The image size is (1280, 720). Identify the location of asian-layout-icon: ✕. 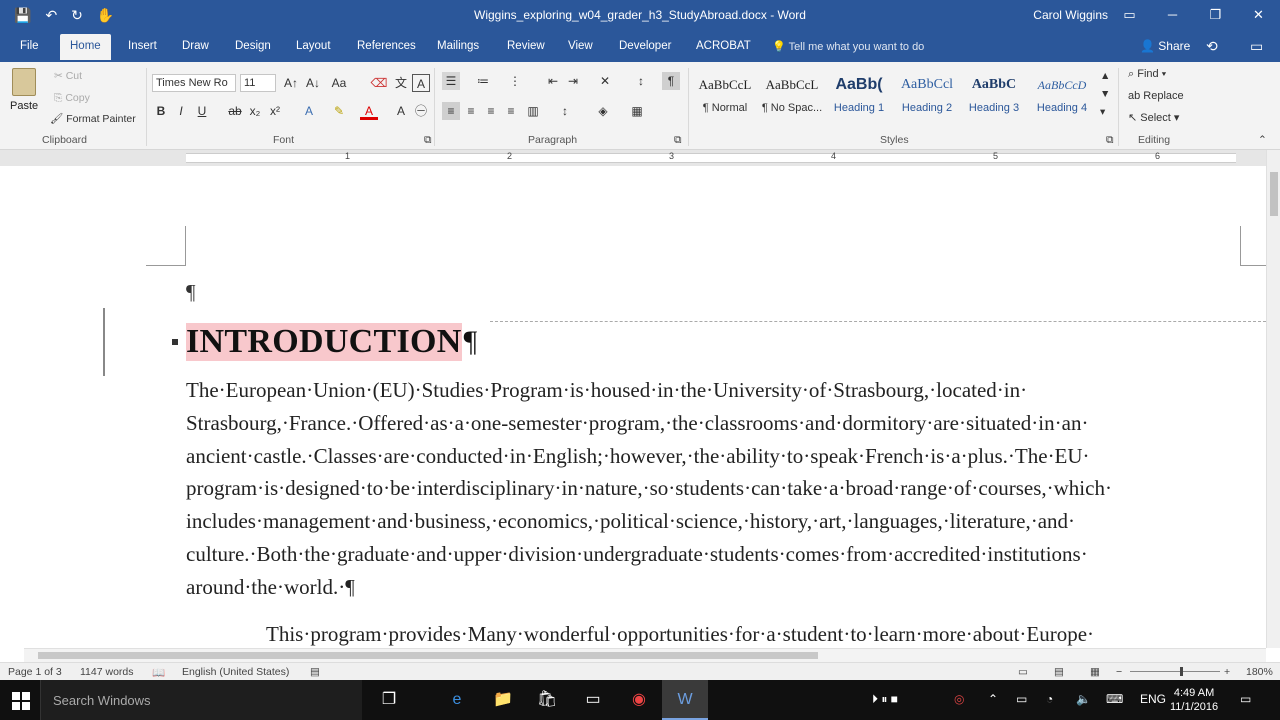
(605, 81).